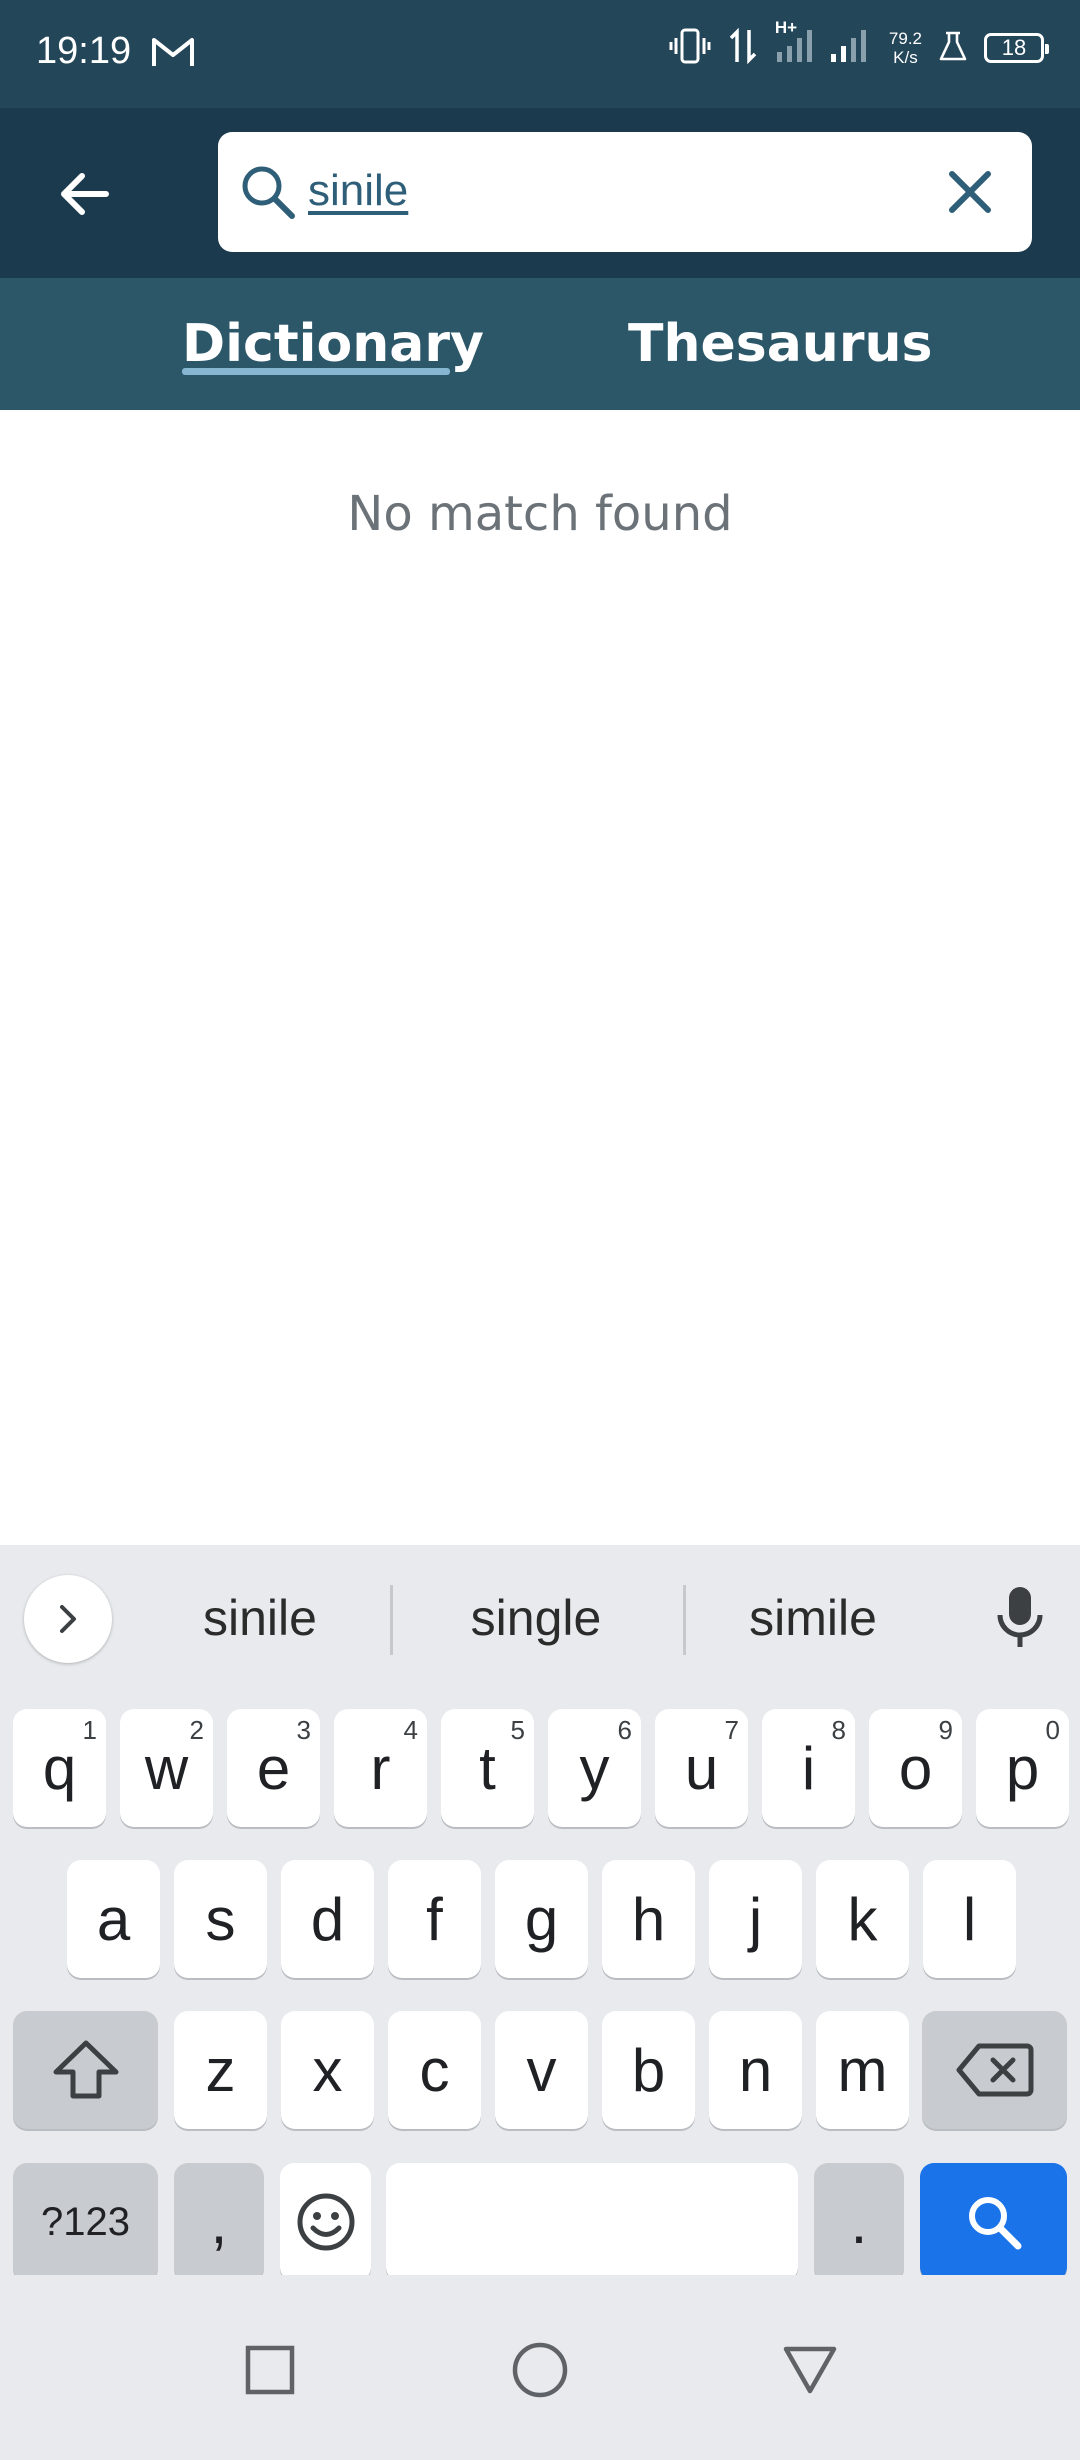 The image size is (1080, 2460). I want to click on vibrate-icon, so click(690, 48).